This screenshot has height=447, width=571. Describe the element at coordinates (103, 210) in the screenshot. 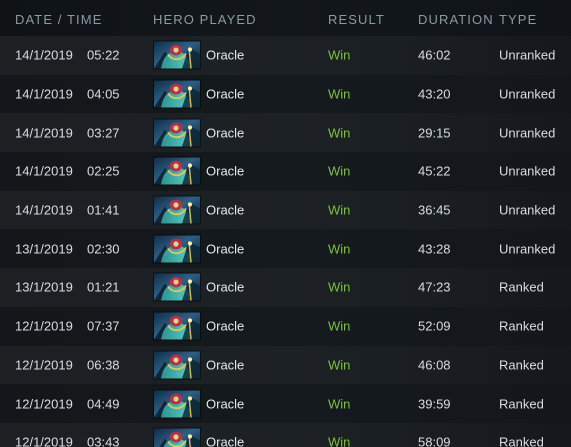

I see `match-time: 01:41` at that location.